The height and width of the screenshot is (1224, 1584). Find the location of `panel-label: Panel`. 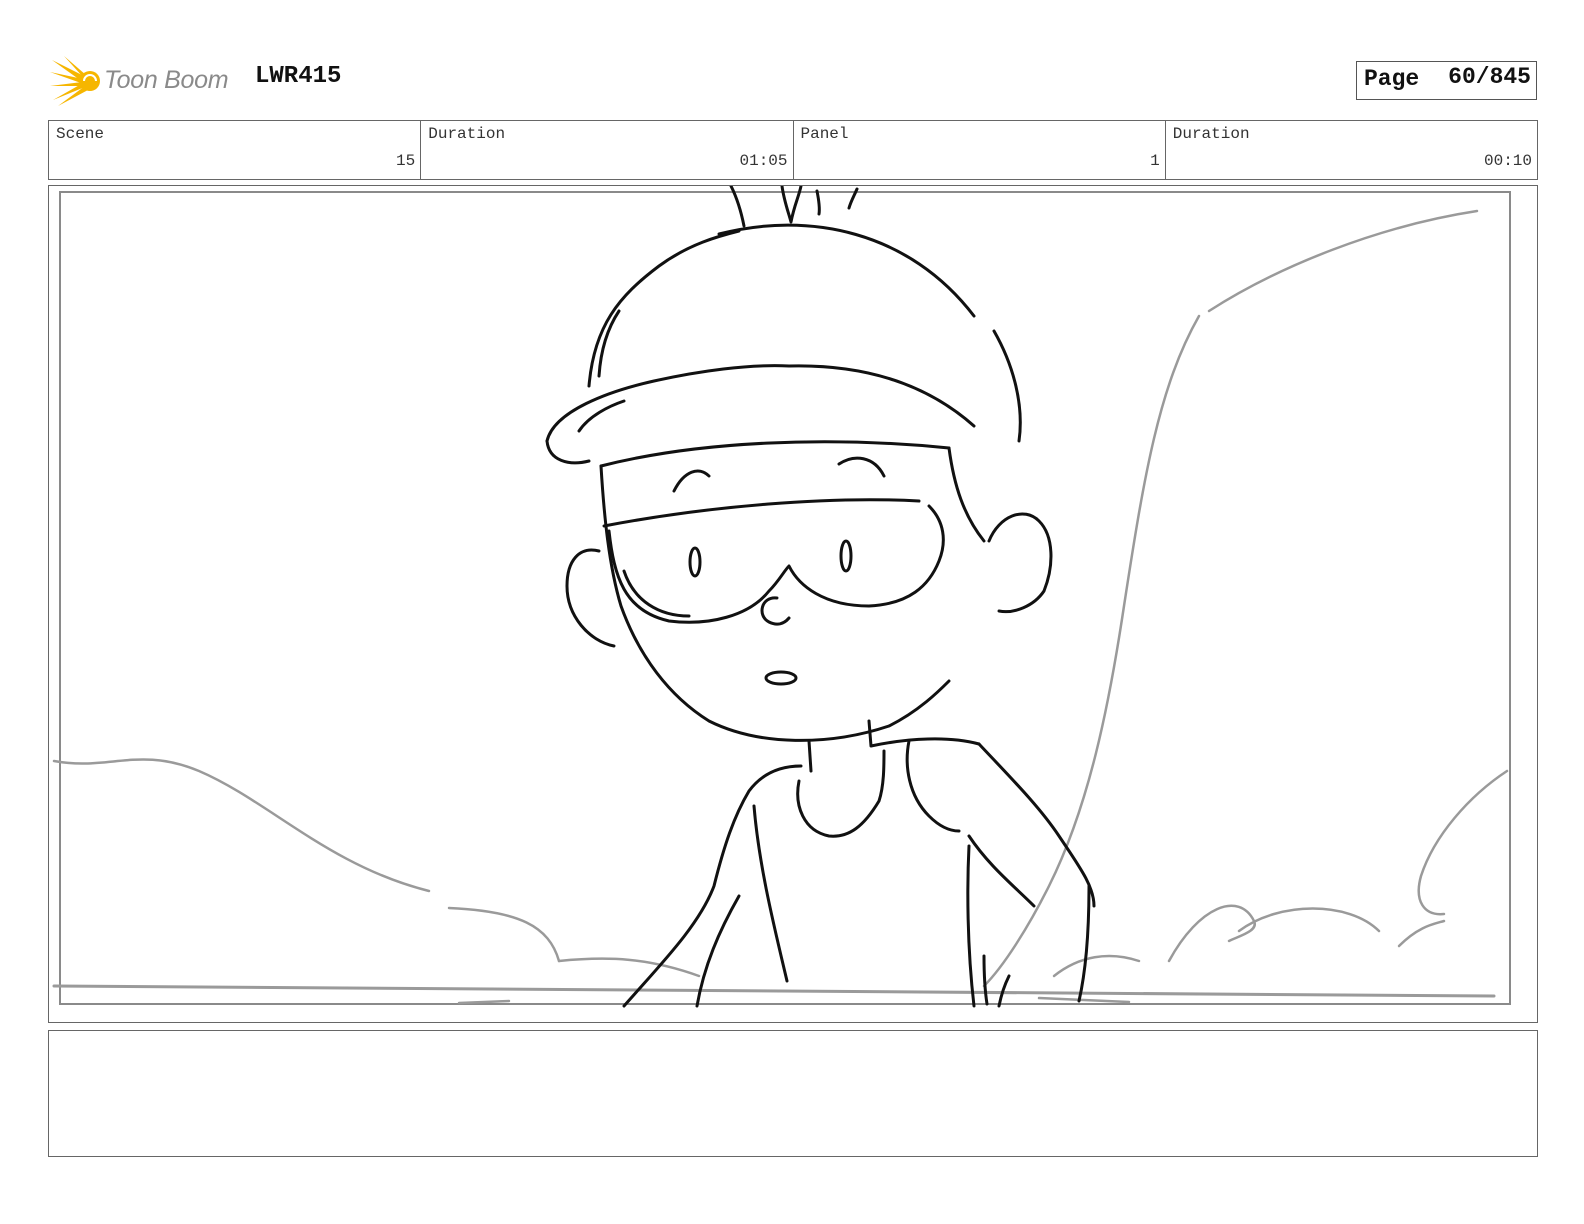

panel-label: Panel is located at coordinates (824, 134).